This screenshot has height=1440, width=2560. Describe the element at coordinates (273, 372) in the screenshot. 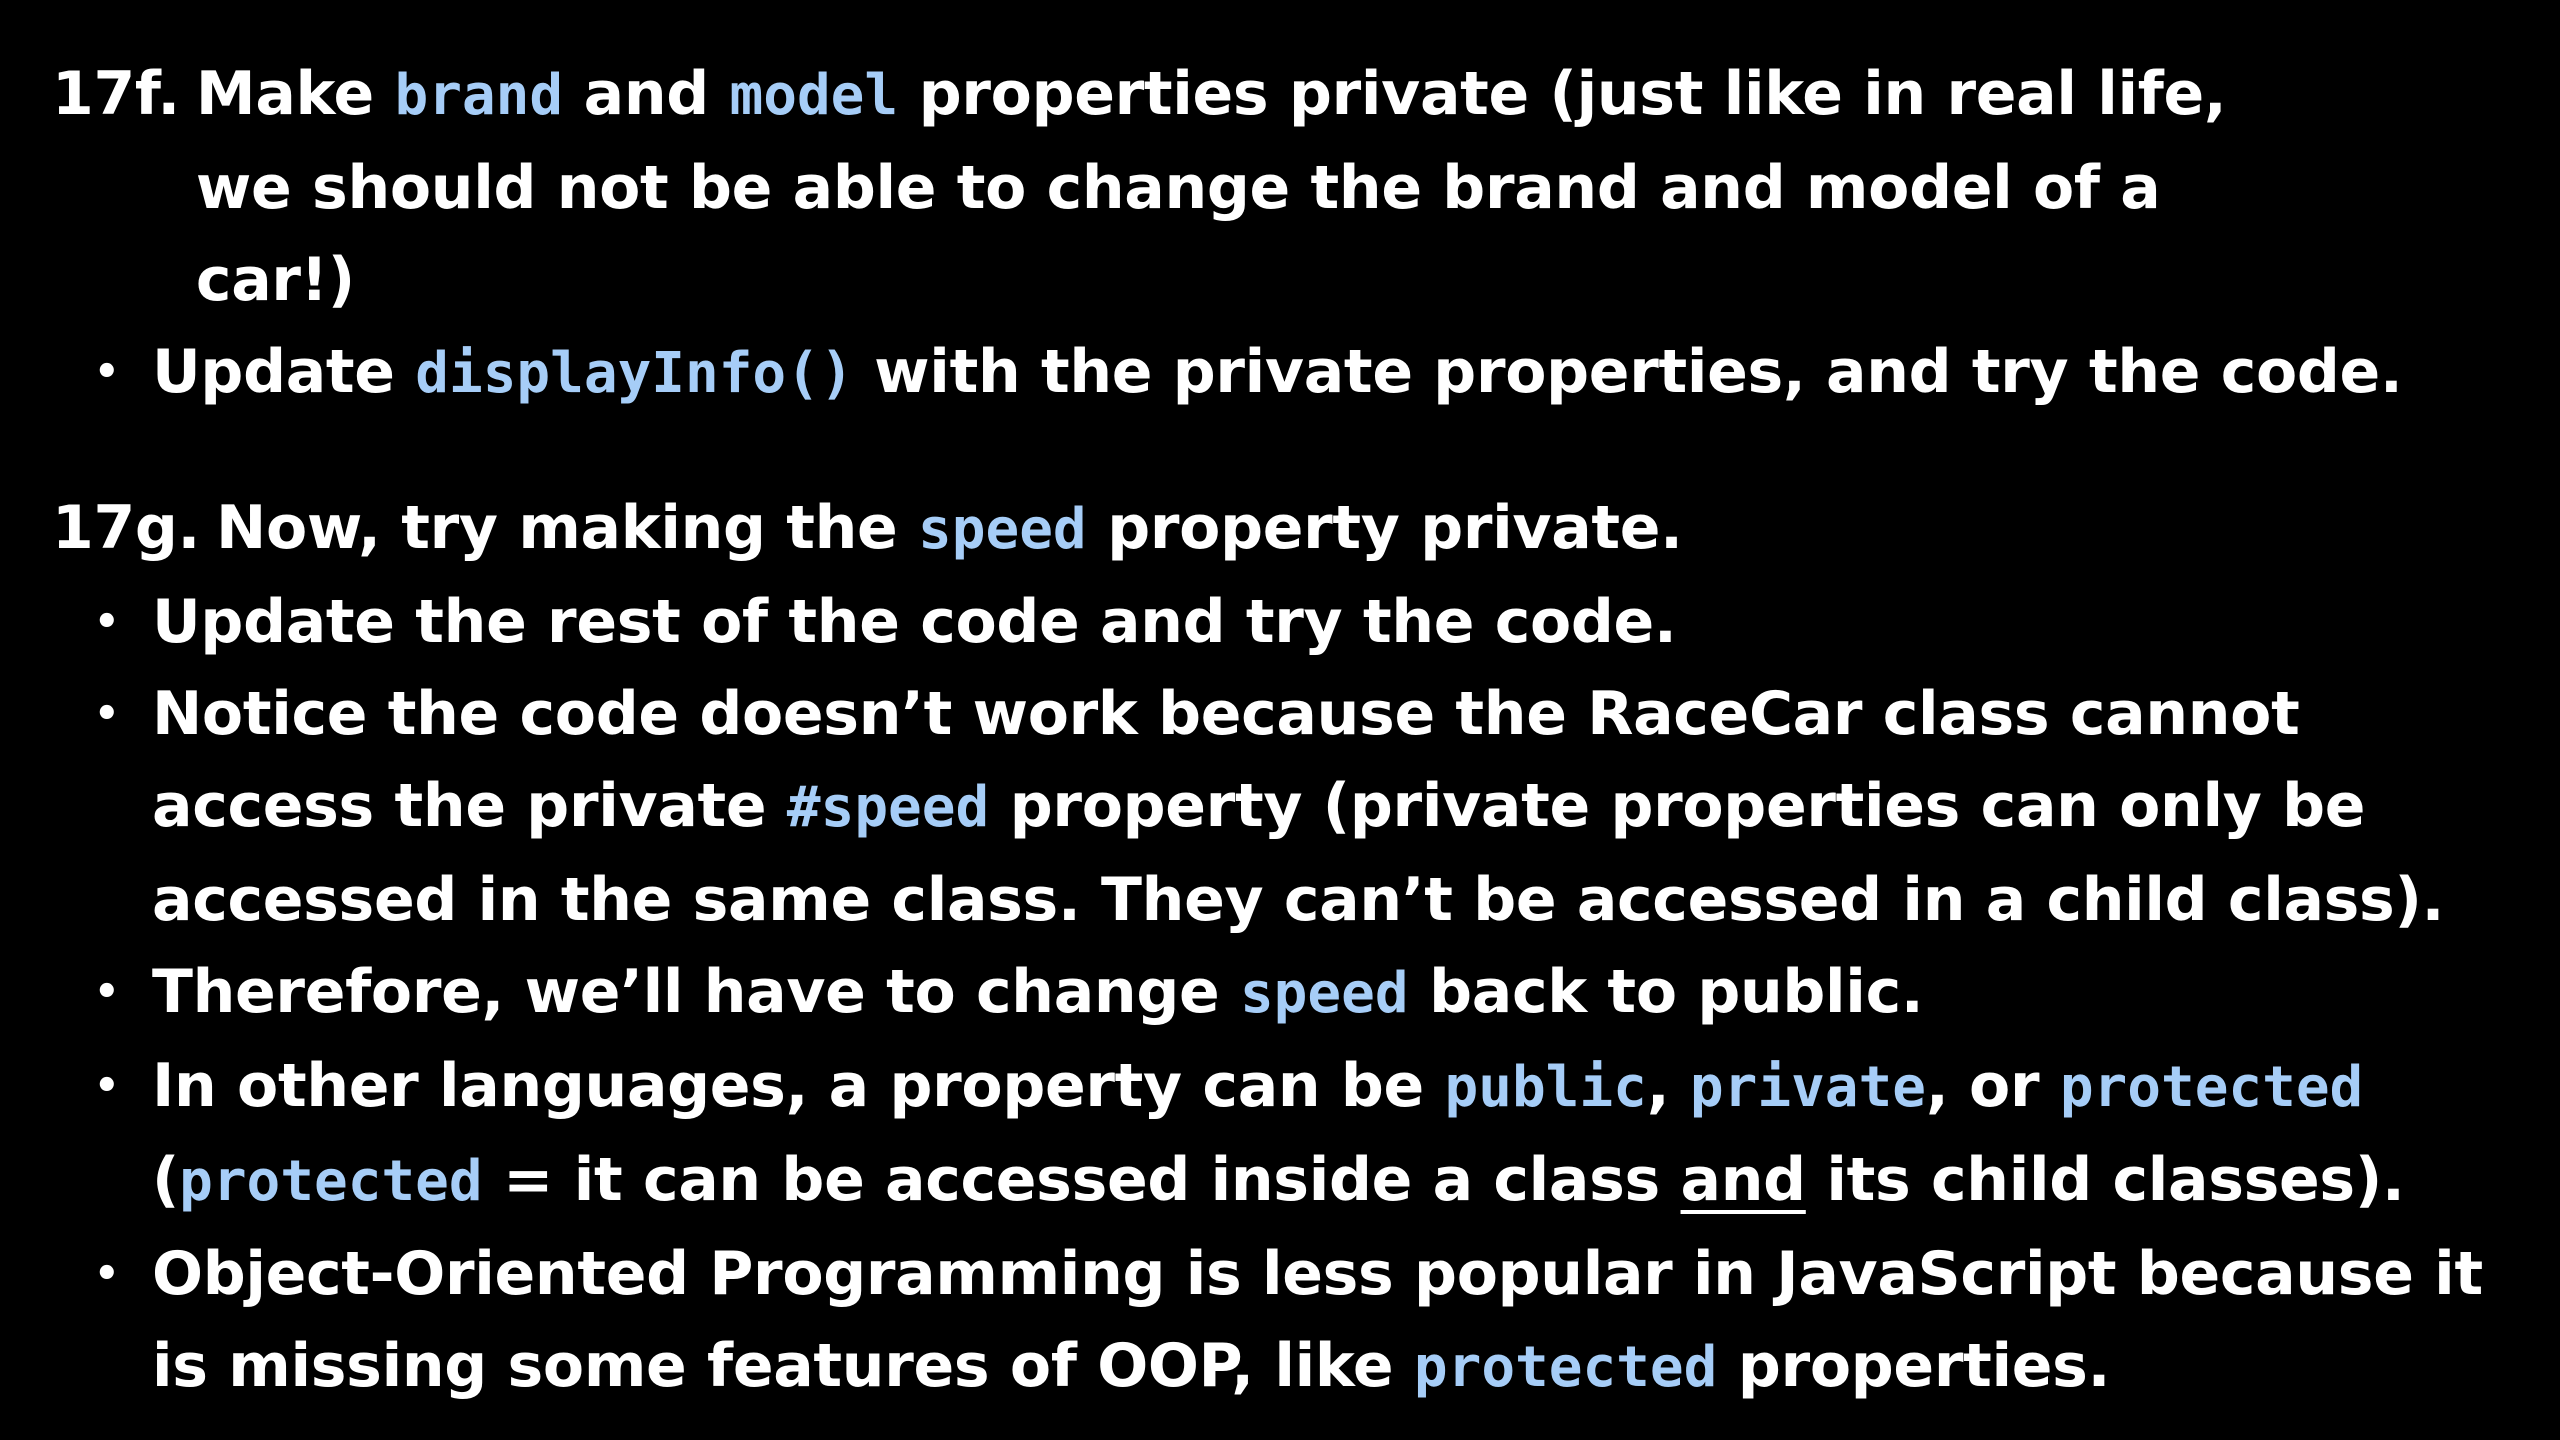

I see `bullet-text: Update` at that location.